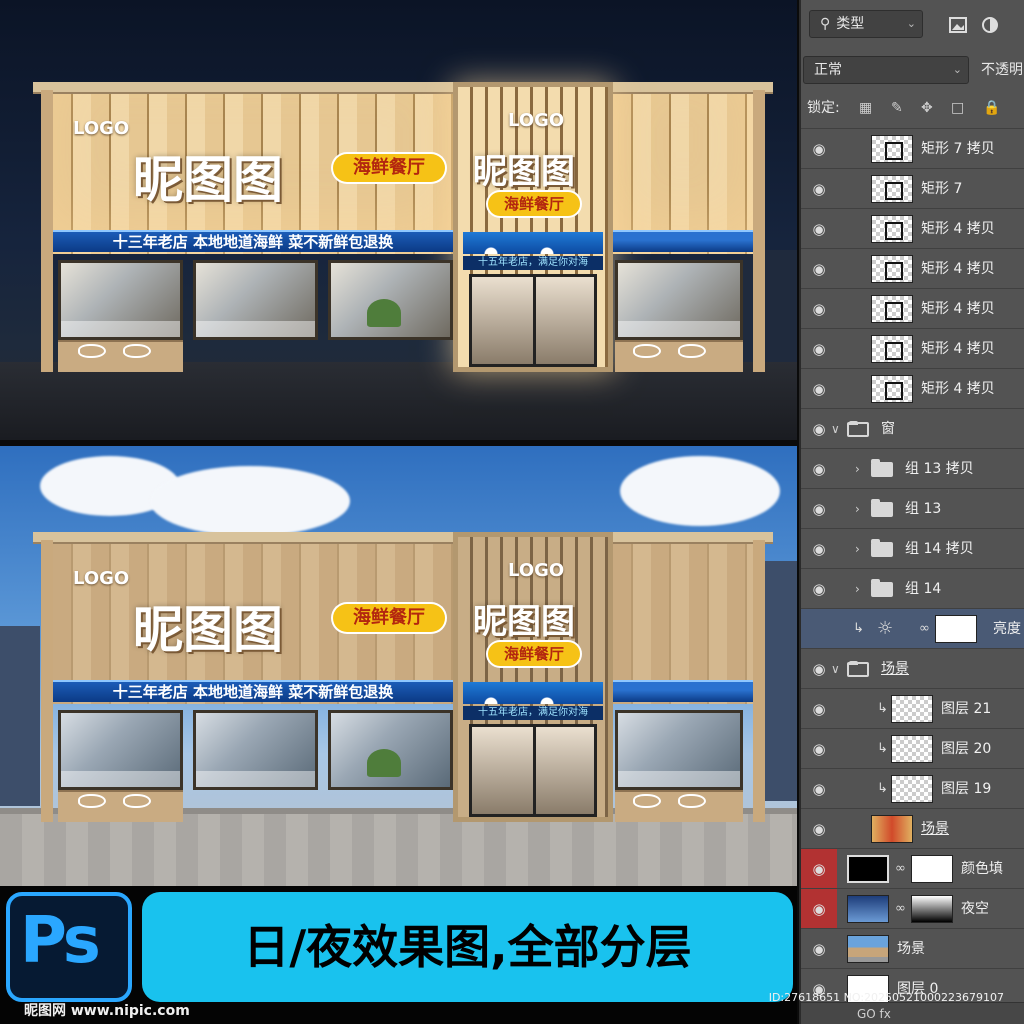 The width and height of the screenshot is (1024, 1024). I want to click on opacity-label: 不透明, so click(1002, 70).